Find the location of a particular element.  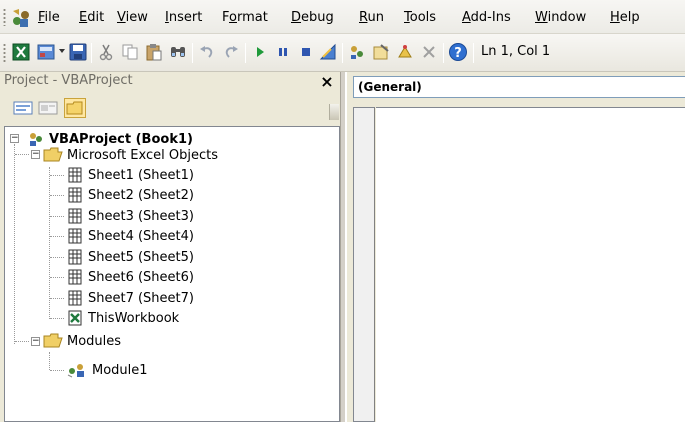

tree-item-sheet: Sheet4 (Sheet4) is located at coordinates (130, 236).